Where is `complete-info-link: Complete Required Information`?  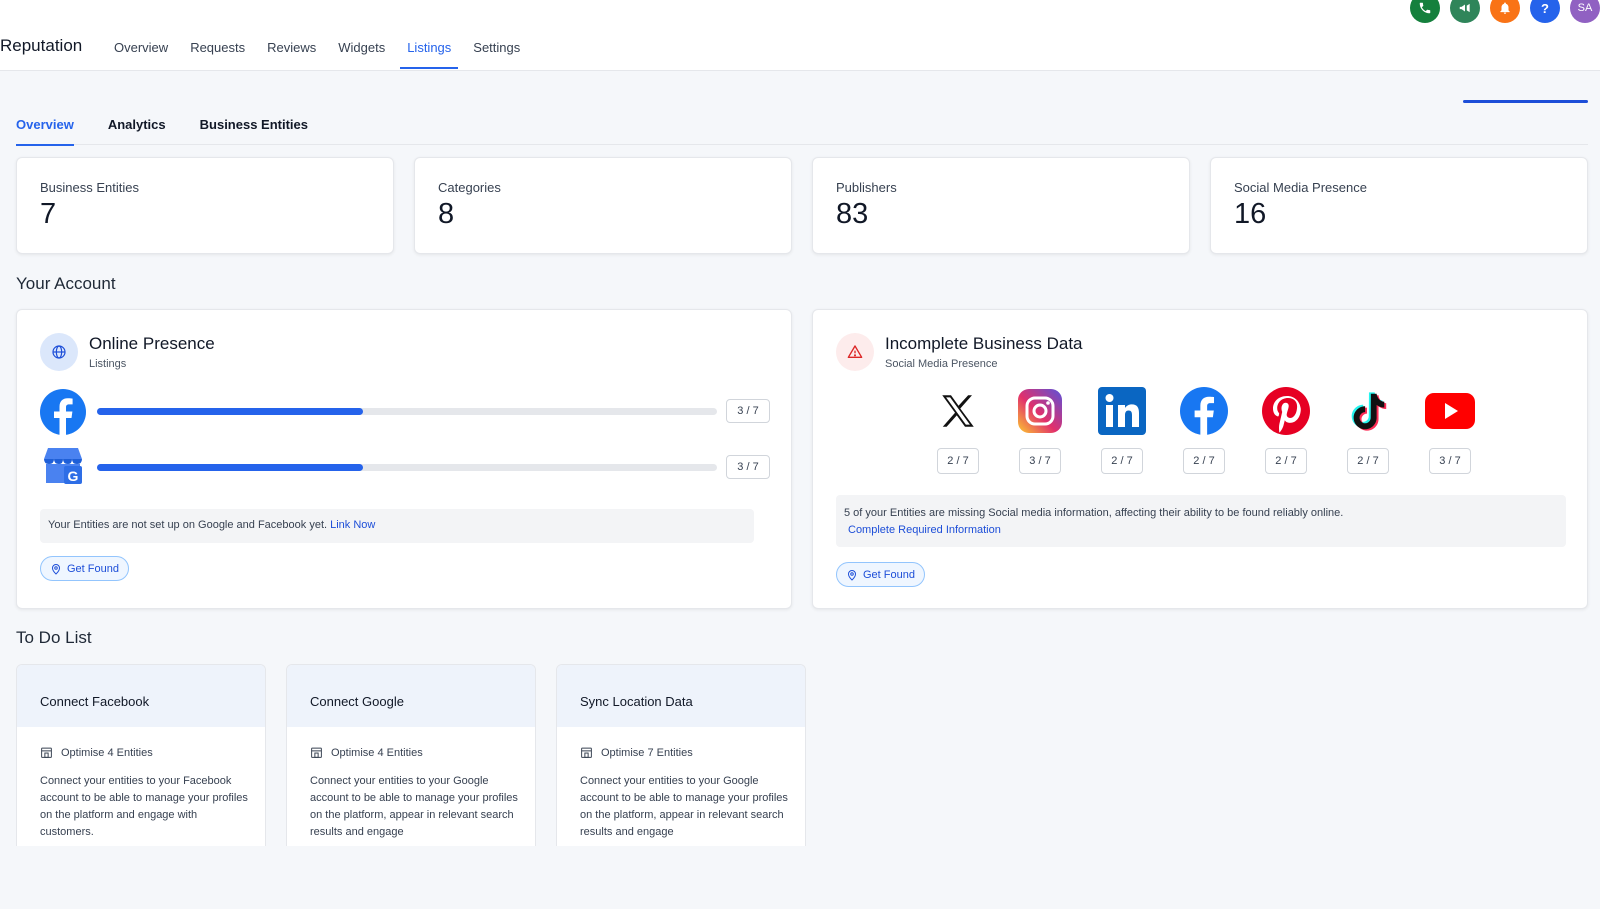 complete-info-link: Complete Required Information is located at coordinates (1201, 530).